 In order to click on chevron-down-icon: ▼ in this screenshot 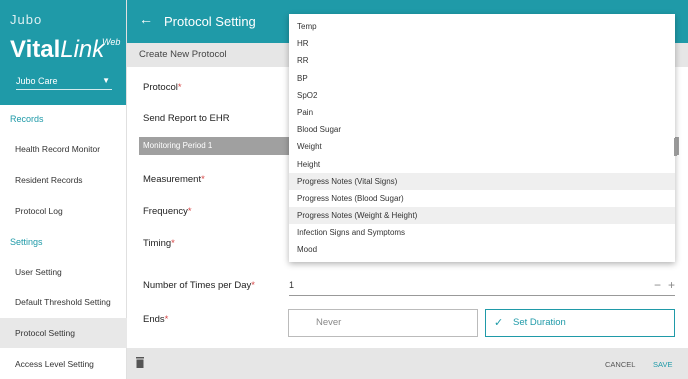, I will do `click(106, 80)`.